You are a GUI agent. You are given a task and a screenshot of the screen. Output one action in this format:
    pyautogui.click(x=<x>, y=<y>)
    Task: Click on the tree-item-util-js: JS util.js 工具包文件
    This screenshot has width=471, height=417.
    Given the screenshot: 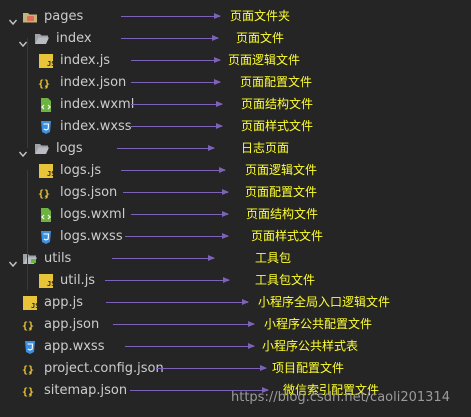 What is the action you would take?
    pyautogui.click(x=235, y=281)
    